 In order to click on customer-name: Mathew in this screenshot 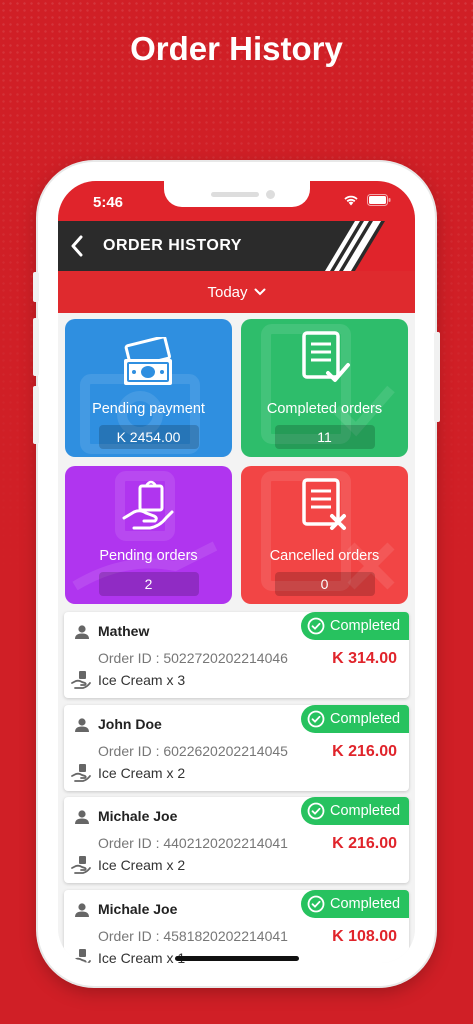, I will do `click(124, 631)`.